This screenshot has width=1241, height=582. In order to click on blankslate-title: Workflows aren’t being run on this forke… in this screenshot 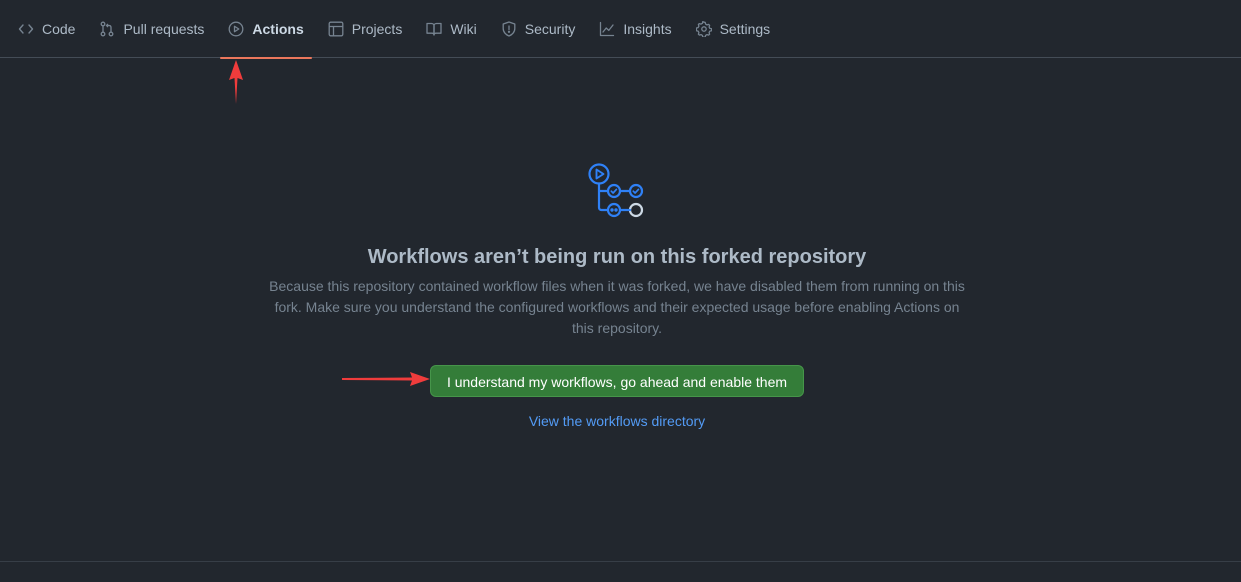, I will do `click(617, 257)`.